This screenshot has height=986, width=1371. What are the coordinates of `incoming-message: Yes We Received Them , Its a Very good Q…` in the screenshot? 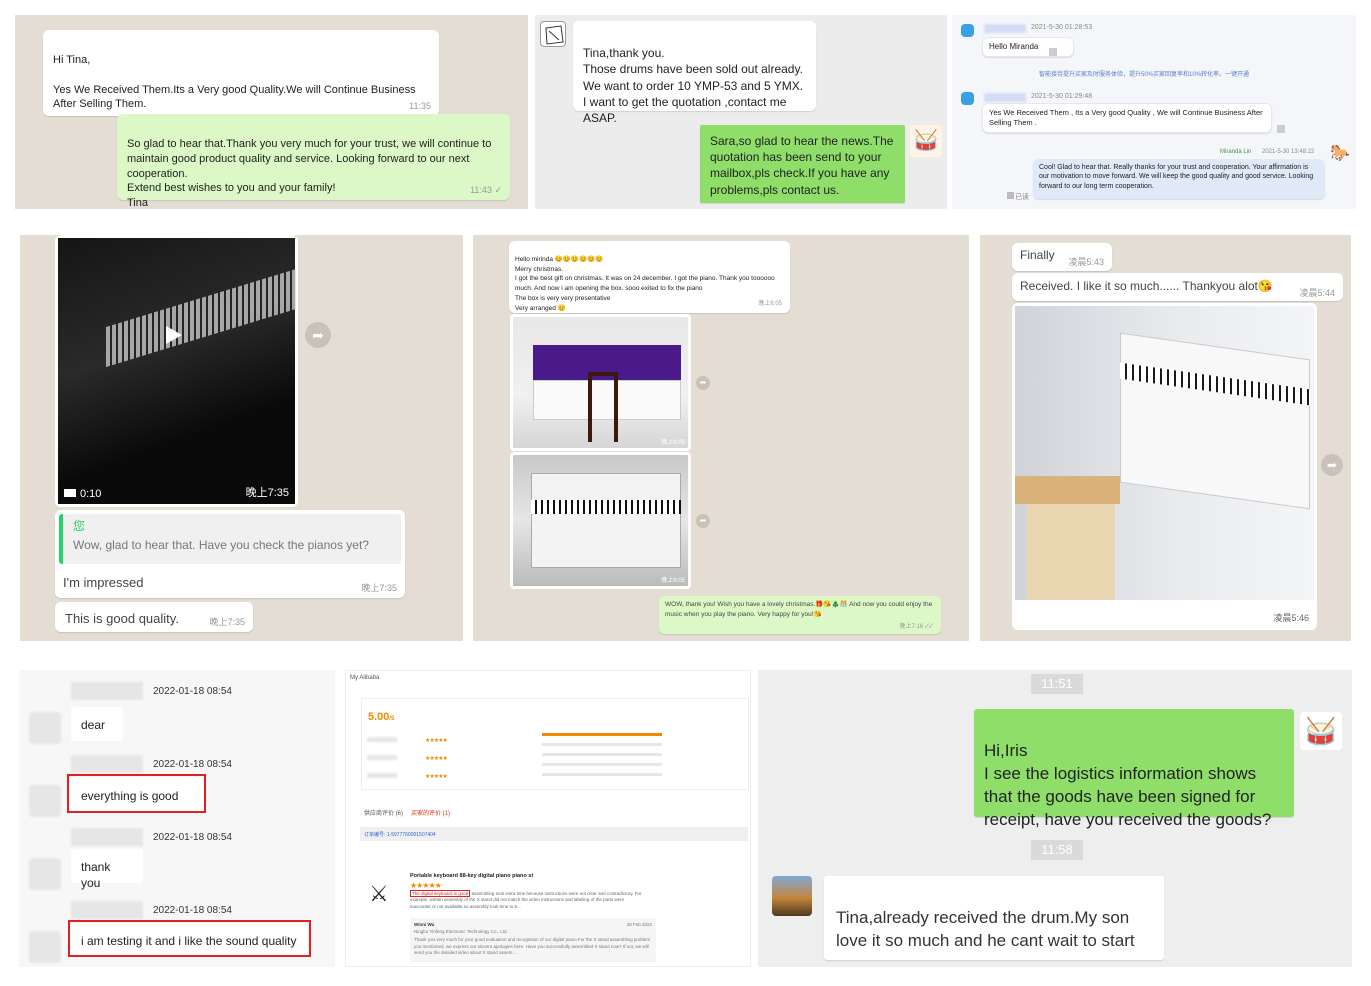 It's located at (1127, 118).